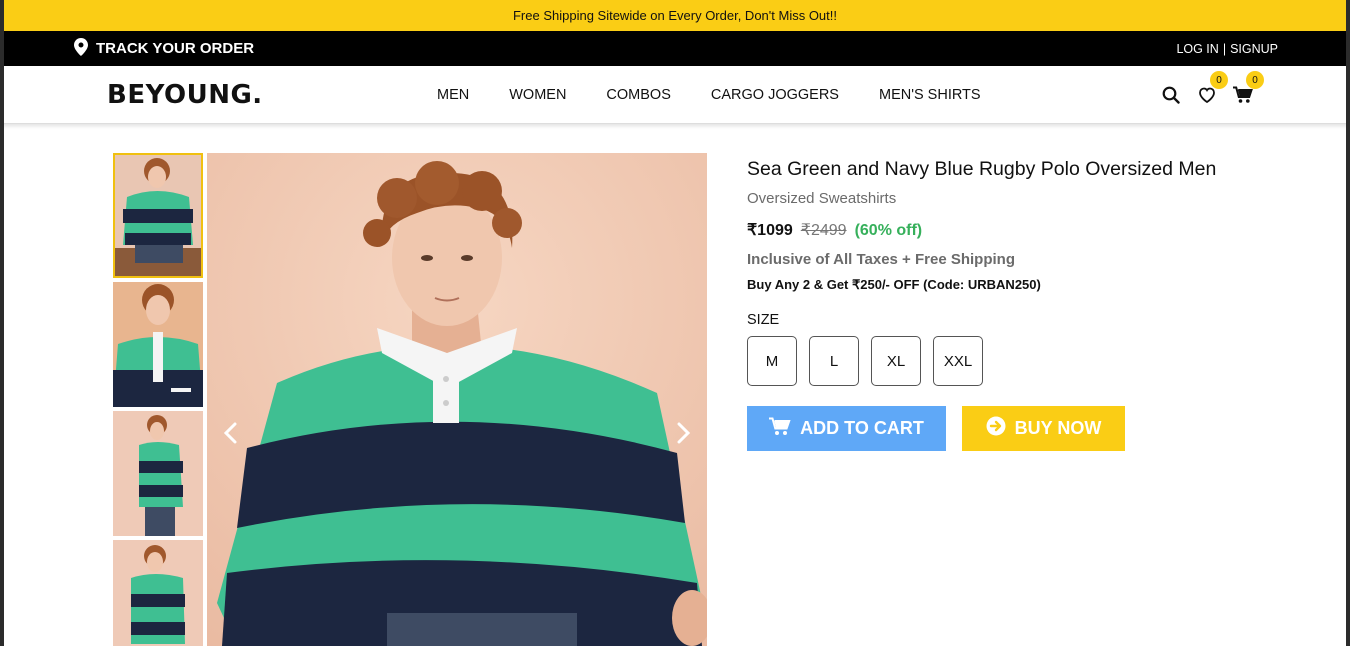 Image resolution: width=1350 pixels, height=646 pixels. I want to click on track-order-label: TRACK YOUR ORDER, so click(175, 48).